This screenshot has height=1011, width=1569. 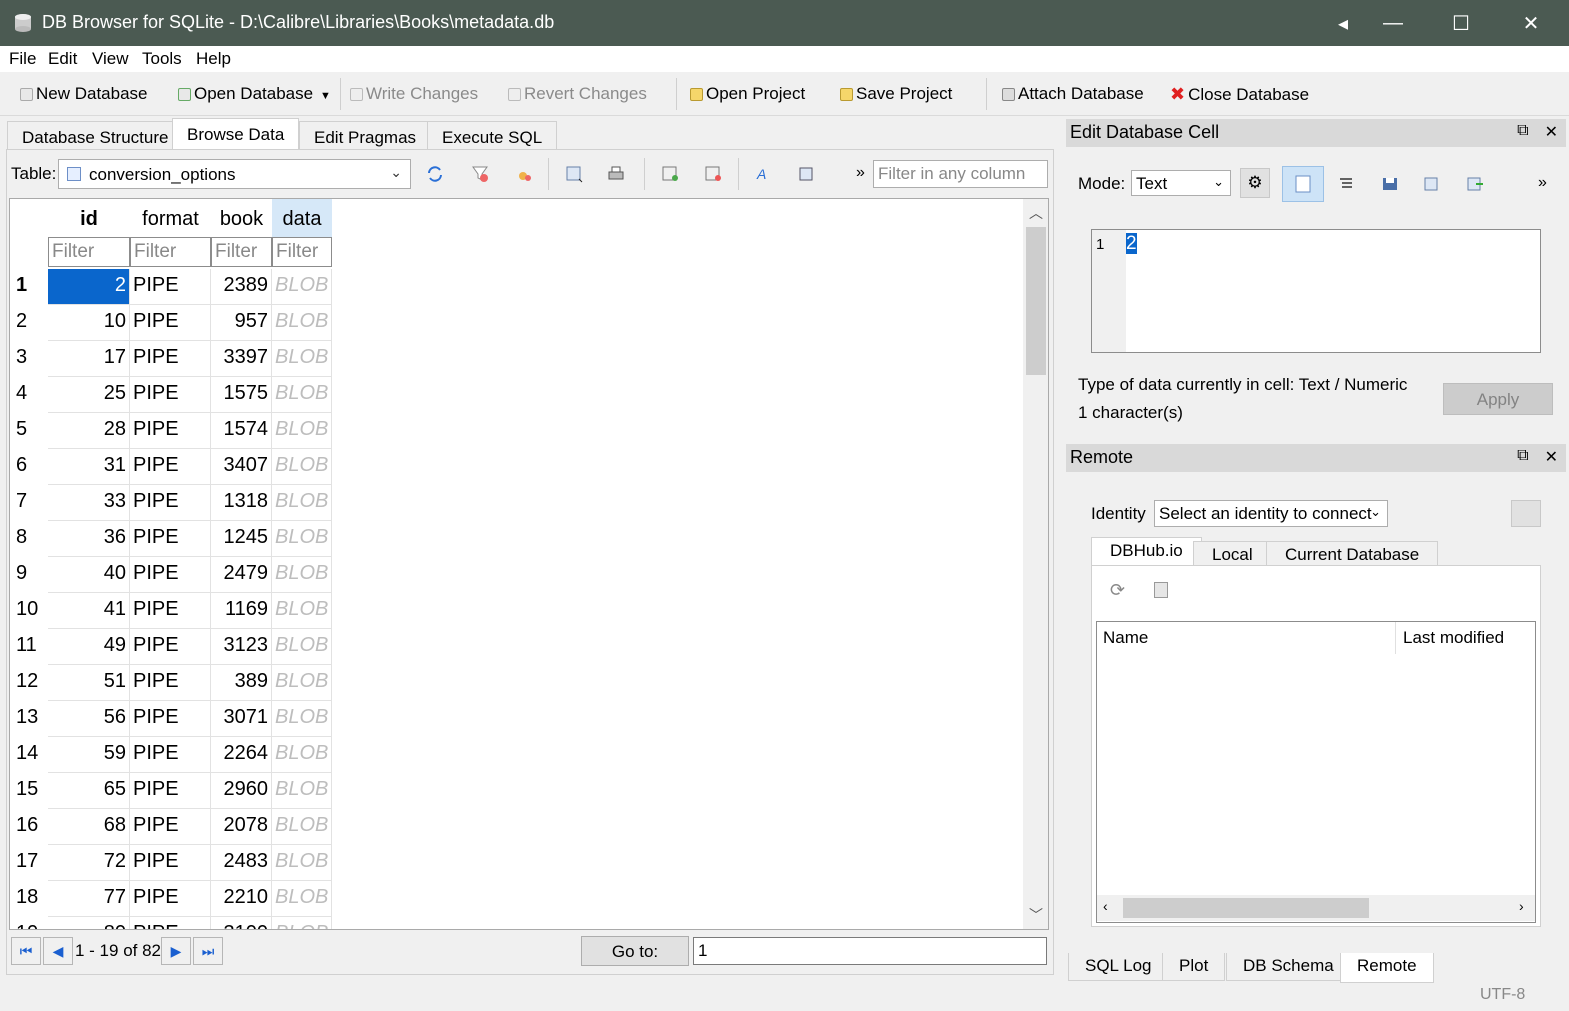 What do you see at coordinates (860, 173) in the screenshot?
I see `toolbar-more-chevron: »` at bounding box center [860, 173].